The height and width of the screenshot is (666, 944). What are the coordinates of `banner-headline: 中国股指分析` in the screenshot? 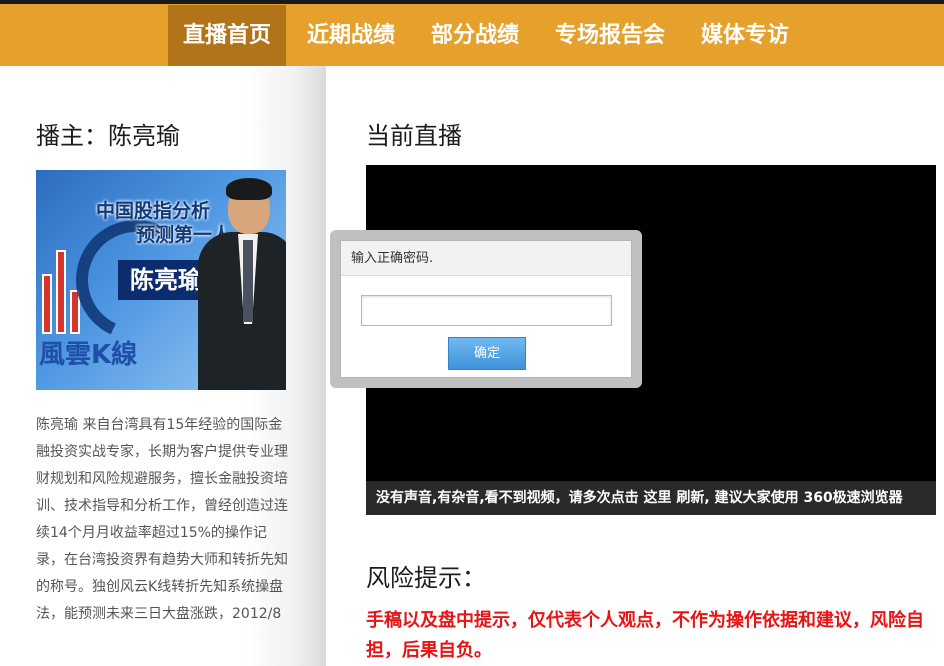 It's located at (153, 211).